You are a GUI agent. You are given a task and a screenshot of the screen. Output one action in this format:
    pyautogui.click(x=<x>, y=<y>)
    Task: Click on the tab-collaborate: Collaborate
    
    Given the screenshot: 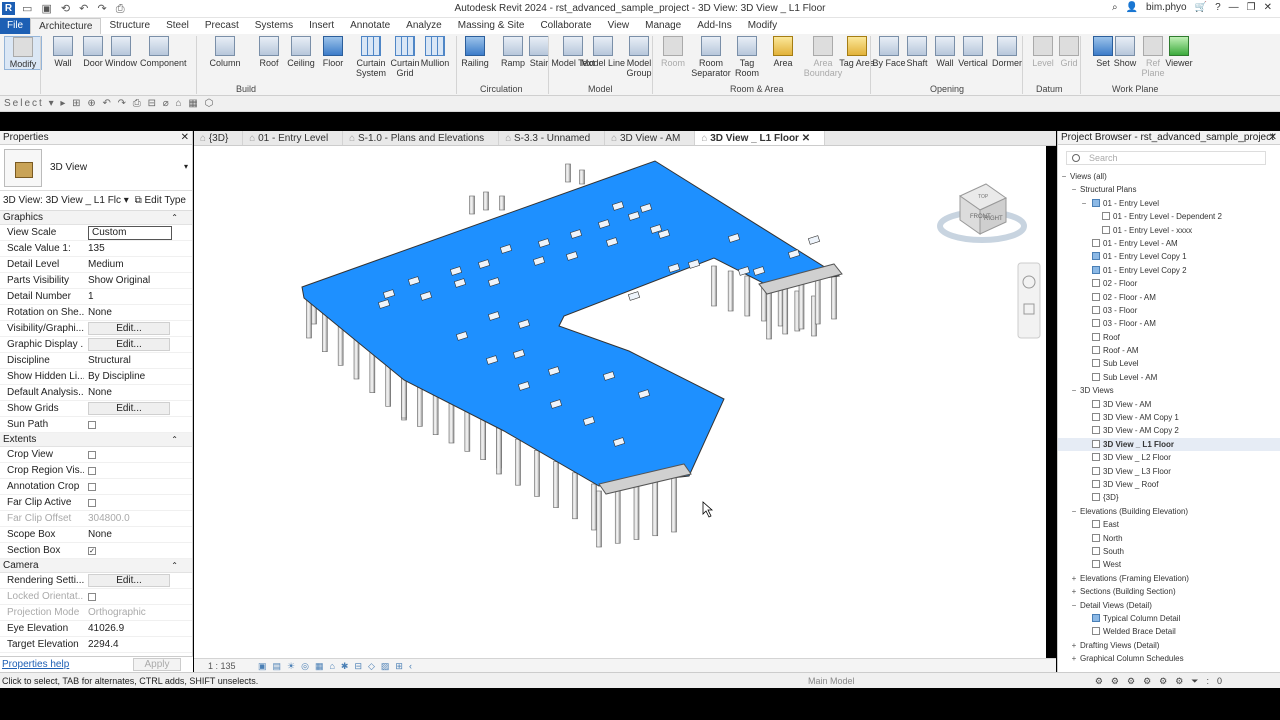 What is the action you would take?
    pyautogui.click(x=565, y=26)
    